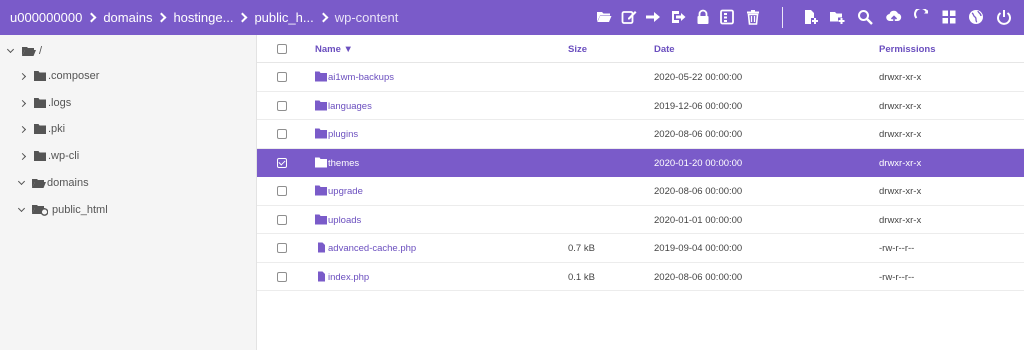  What do you see at coordinates (640, 106) in the screenshot?
I see `table-row: languages 2019-12-06 00:00:00 drwxr-xr-x` at bounding box center [640, 106].